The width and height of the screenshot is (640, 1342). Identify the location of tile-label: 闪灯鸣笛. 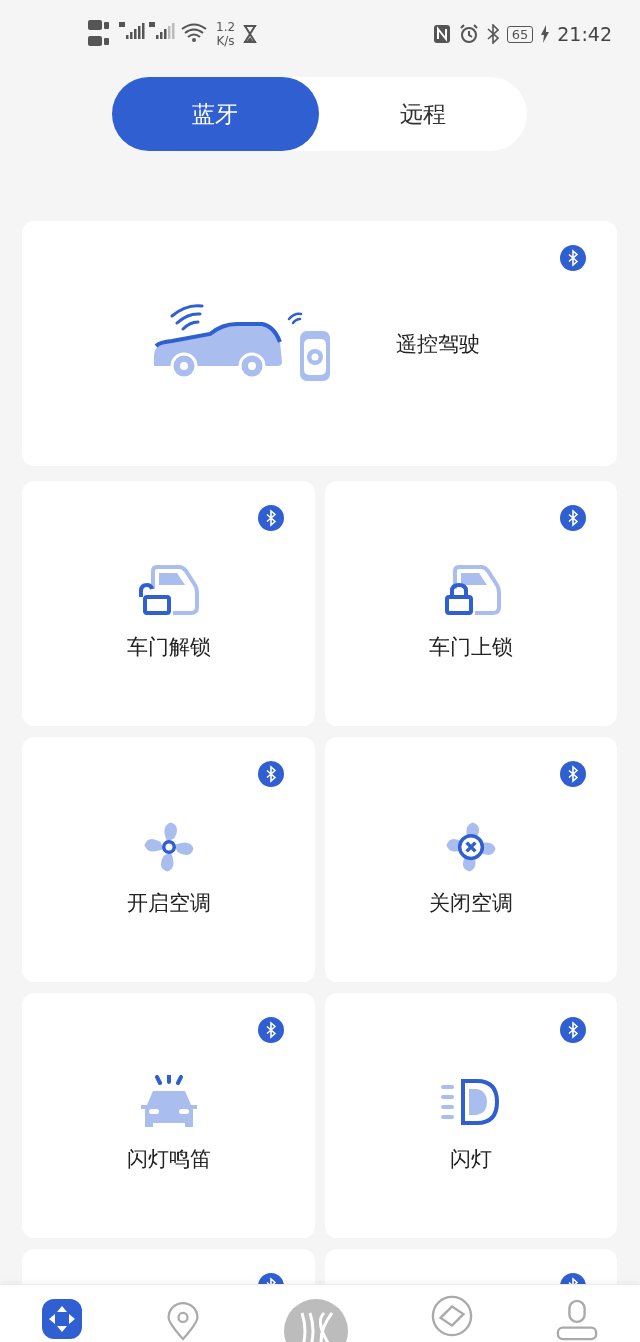
(168, 1159).